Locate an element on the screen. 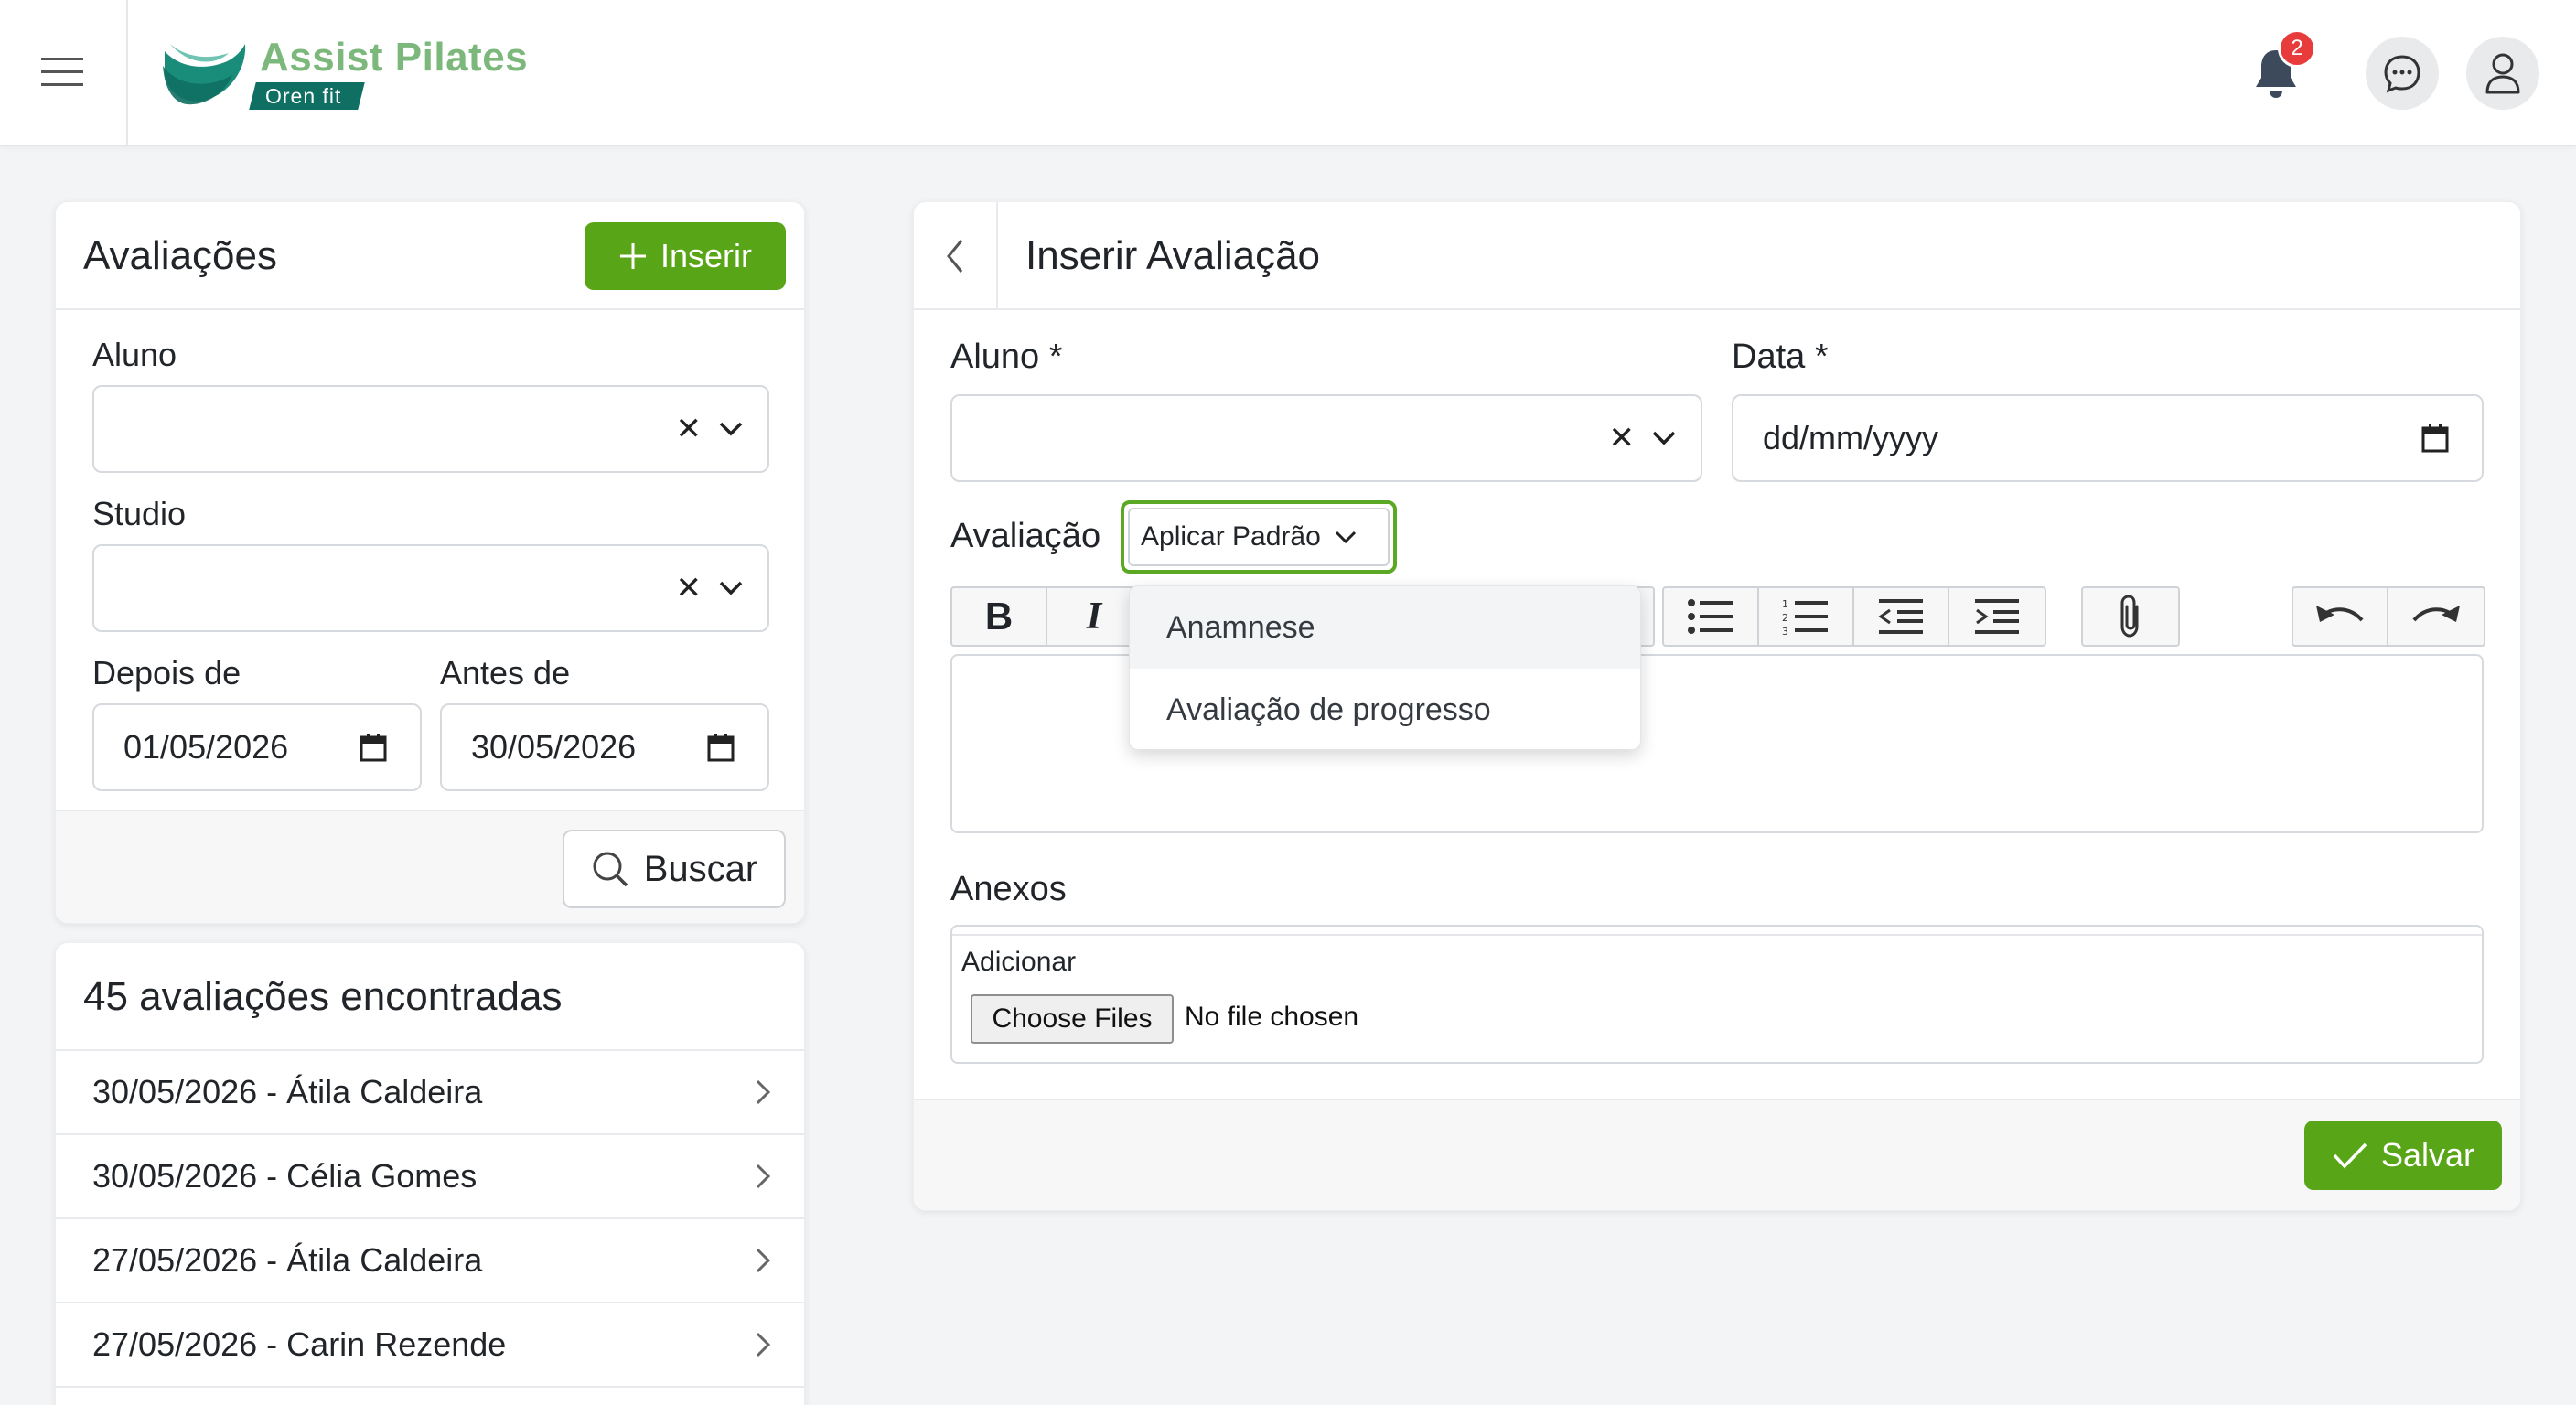  paperclip-icon is located at coordinates (2130, 616).